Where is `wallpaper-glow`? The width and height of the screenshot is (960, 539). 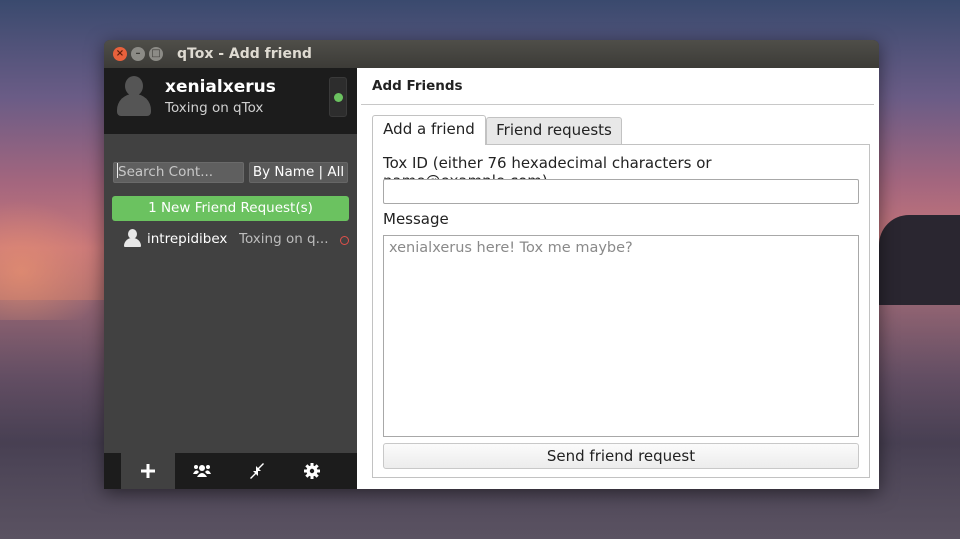
wallpaper-glow is located at coordinates (52, 260).